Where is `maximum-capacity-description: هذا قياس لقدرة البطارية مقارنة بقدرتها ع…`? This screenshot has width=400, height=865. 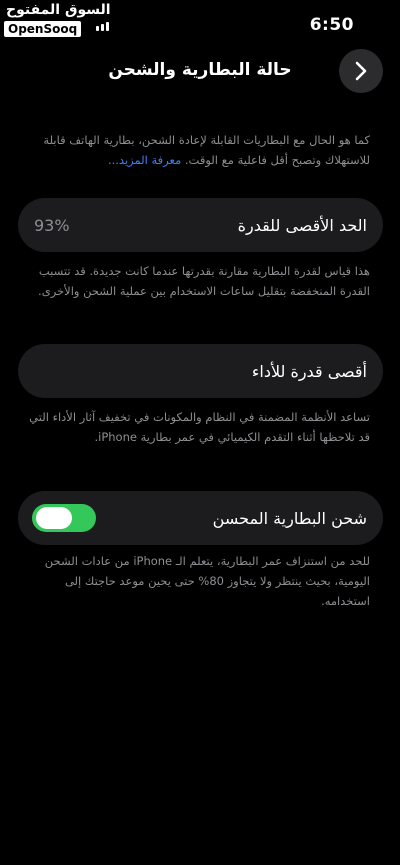 maximum-capacity-description: هذا قياس لقدرة البطارية مقارنة بقدرتها ع… is located at coordinates (204, 281).